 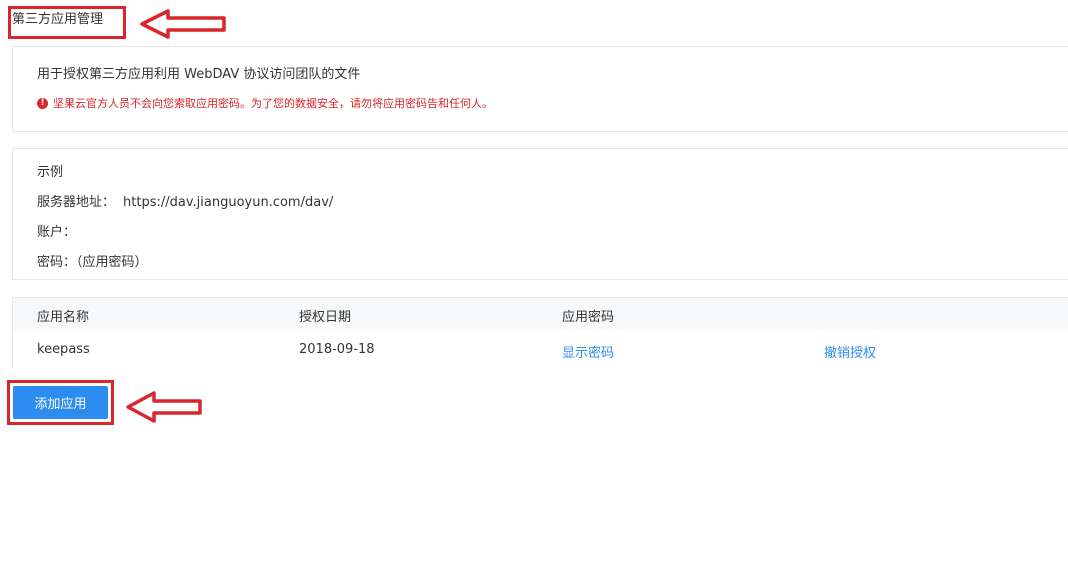 I want to click on info-description: 用于授权第三方应用利用 WebDAV 协议访问团队的文件, so click(x=199, y=74).